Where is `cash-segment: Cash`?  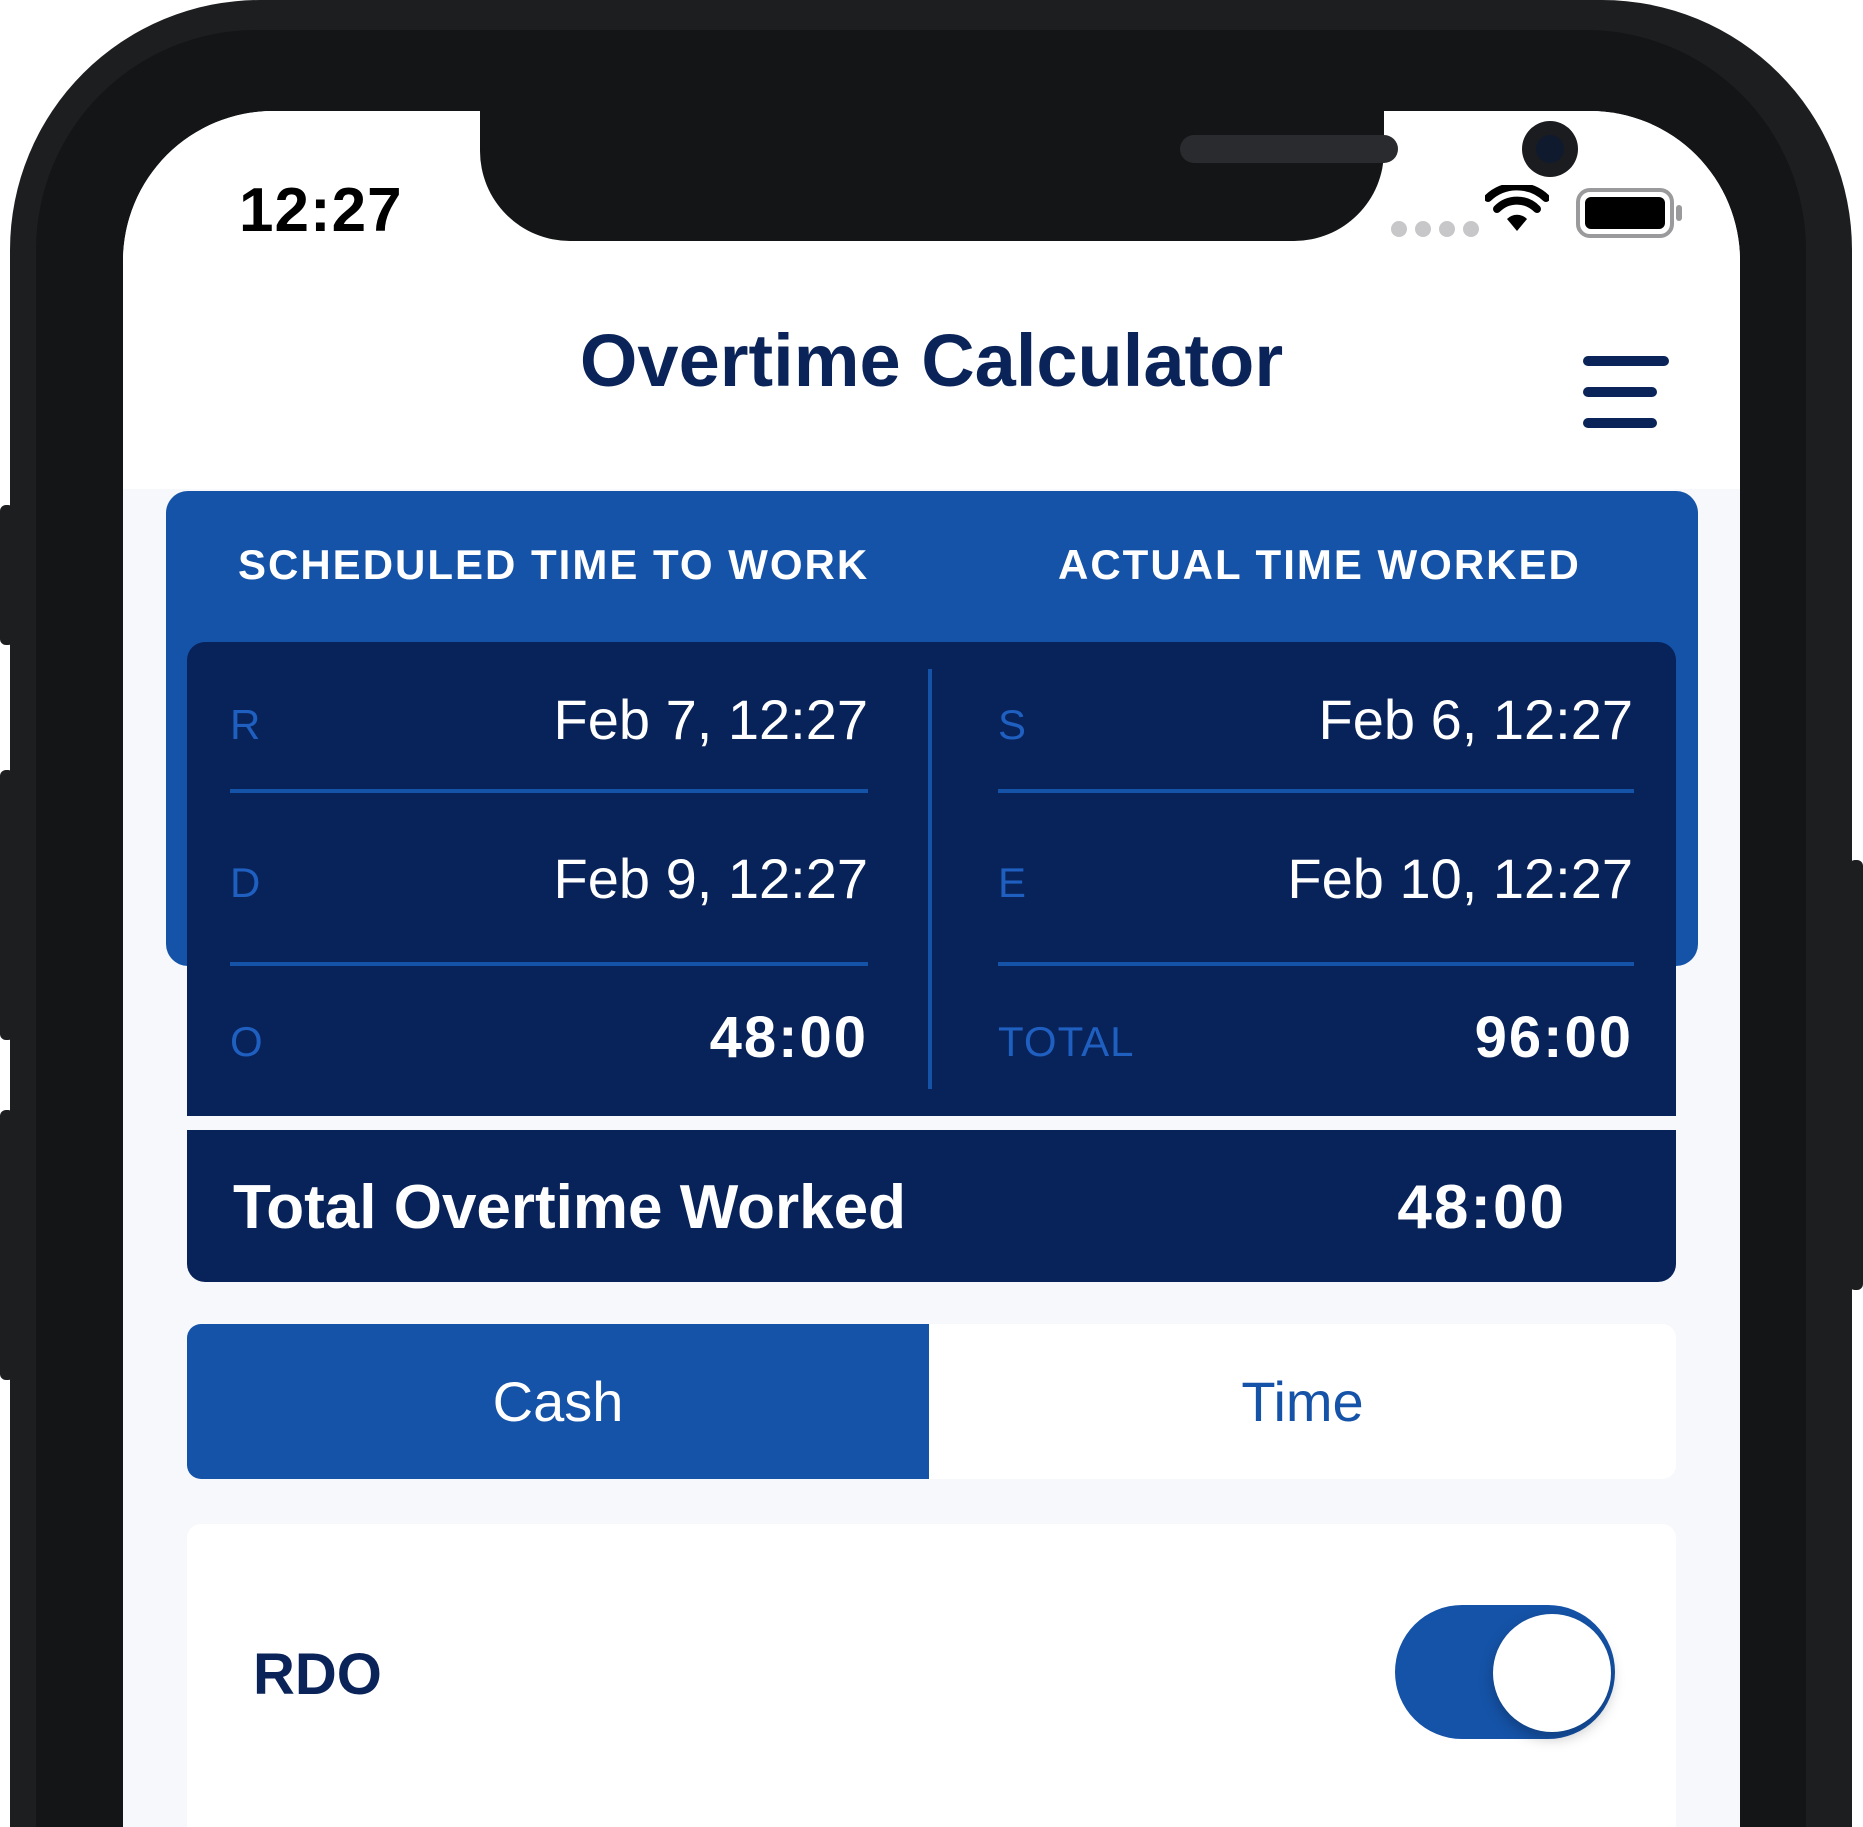 cash-segment: Cash is located at coordinates (558, 1401).